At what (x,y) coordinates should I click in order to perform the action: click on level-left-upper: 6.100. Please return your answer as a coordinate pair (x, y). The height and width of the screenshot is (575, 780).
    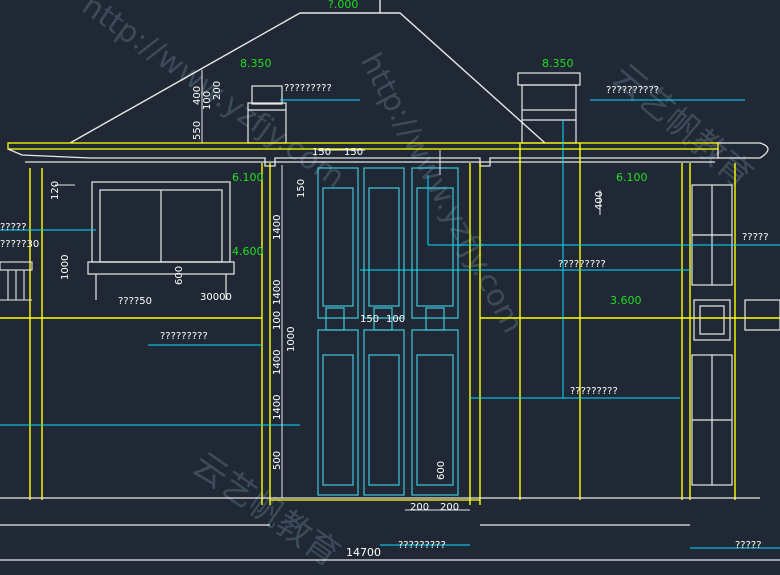
    Looking at the image, I should click on (248, 177).